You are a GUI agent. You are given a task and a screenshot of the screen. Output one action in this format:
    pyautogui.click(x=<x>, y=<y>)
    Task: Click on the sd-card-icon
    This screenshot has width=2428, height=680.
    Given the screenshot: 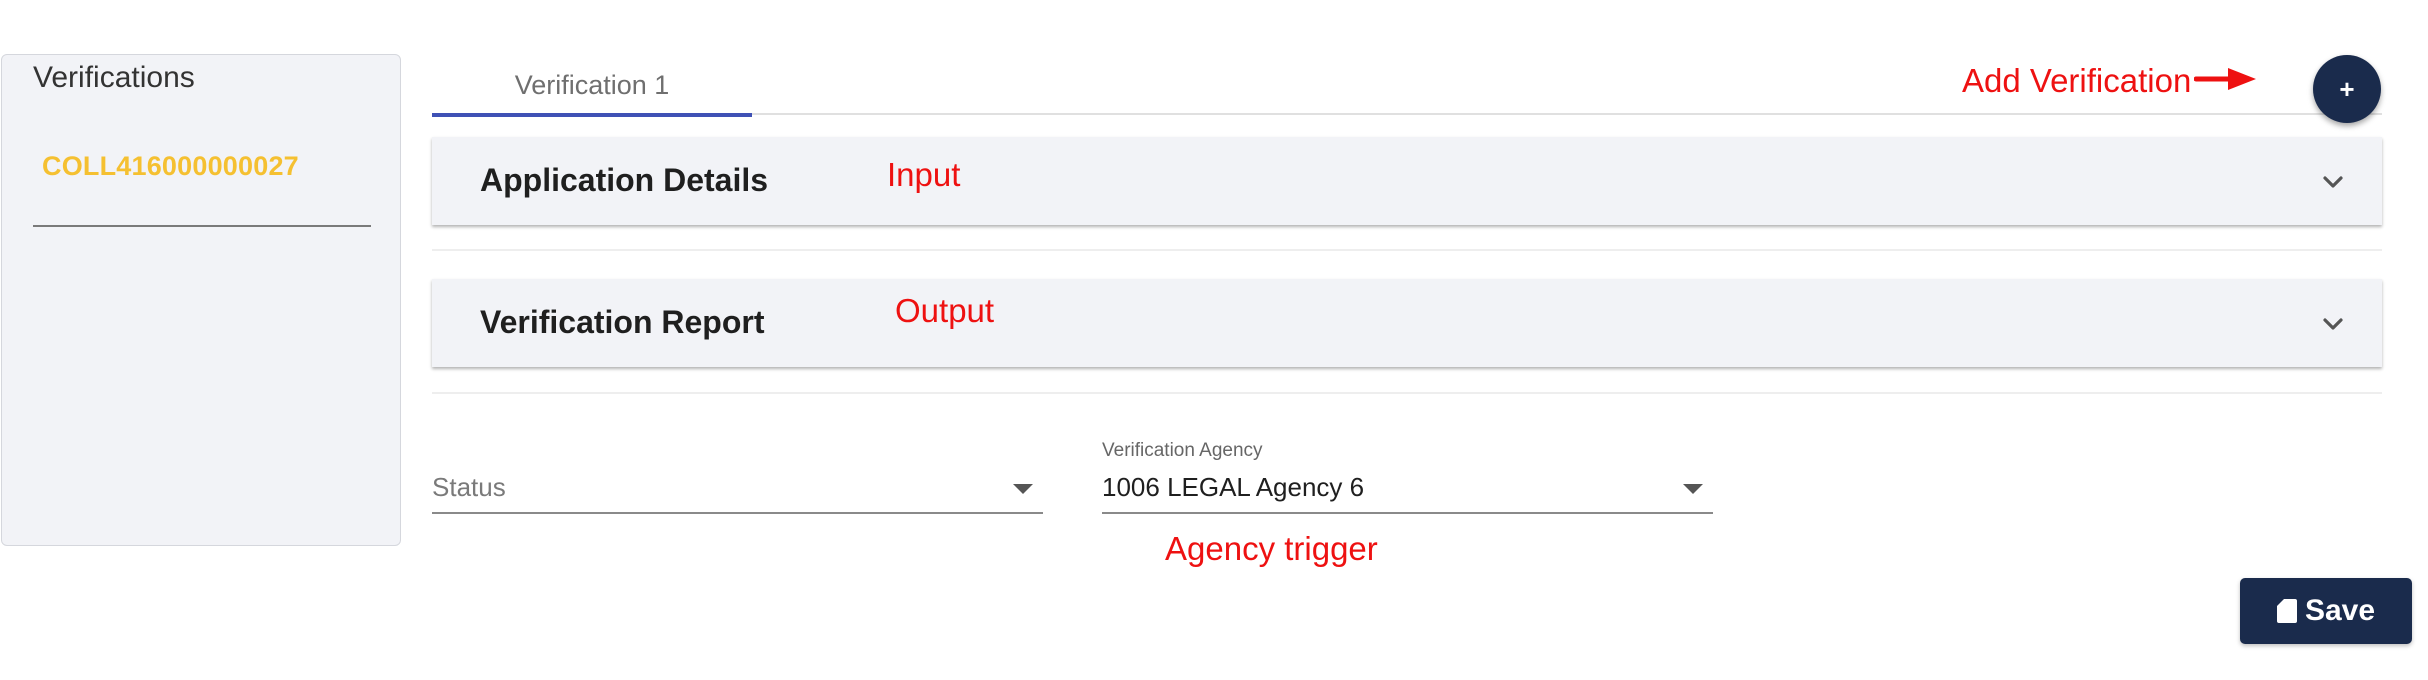 What is the action you would take?
    pyautogui.click(x=2286, y=611)
    